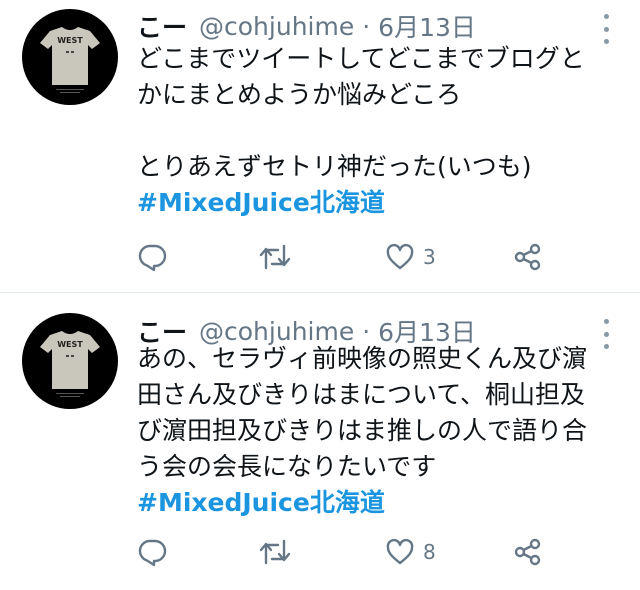 The image size is (640, 590). I want to click on like-button: 3, so click(410, 257).